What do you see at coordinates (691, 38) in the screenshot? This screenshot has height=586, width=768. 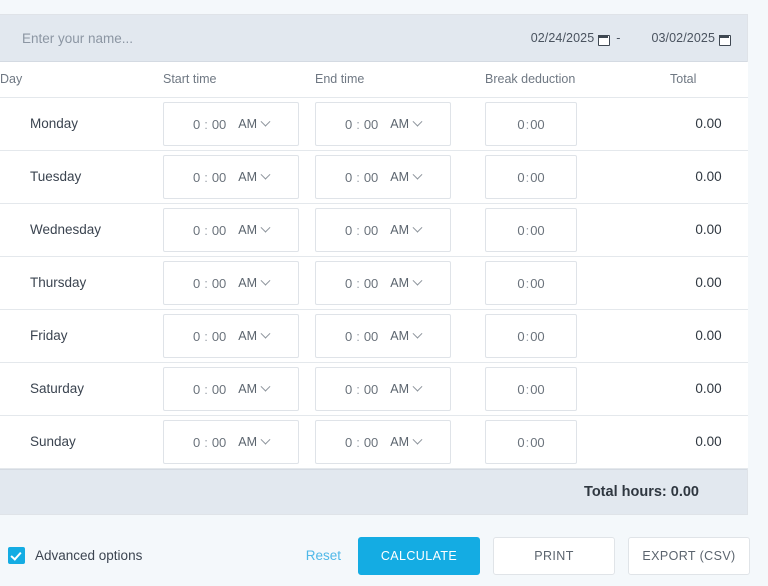 I see `date-to-field: 03/02/2025` at bounding box center [691, 38].